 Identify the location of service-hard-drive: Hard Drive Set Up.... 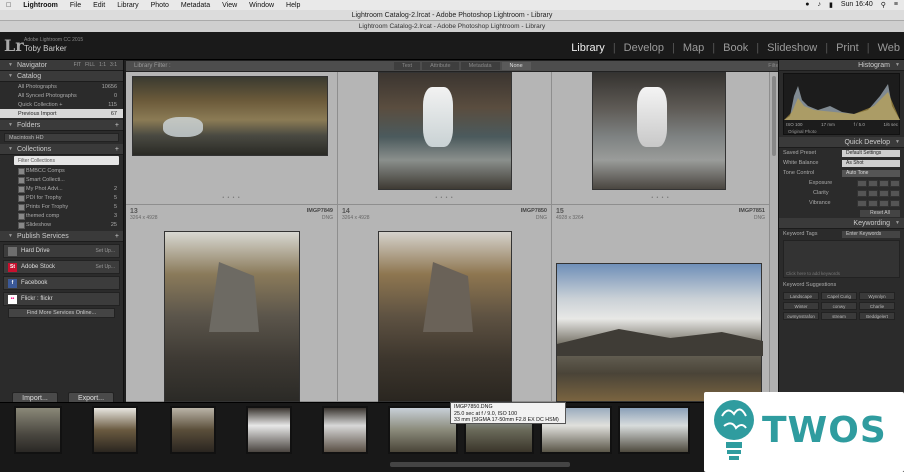
(61, 251).